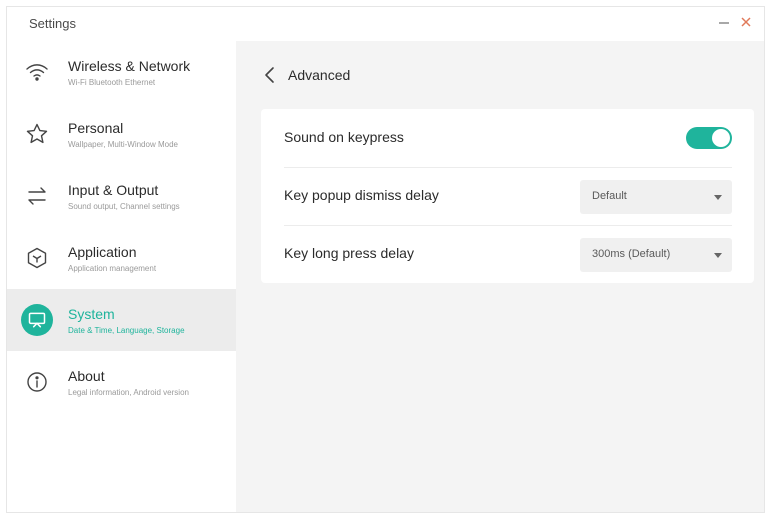  What do you see at coordinates (112, 268) in the screenshot?
I see `sidebar-item-subtitle: Application management` at bounding box center [112, 268].